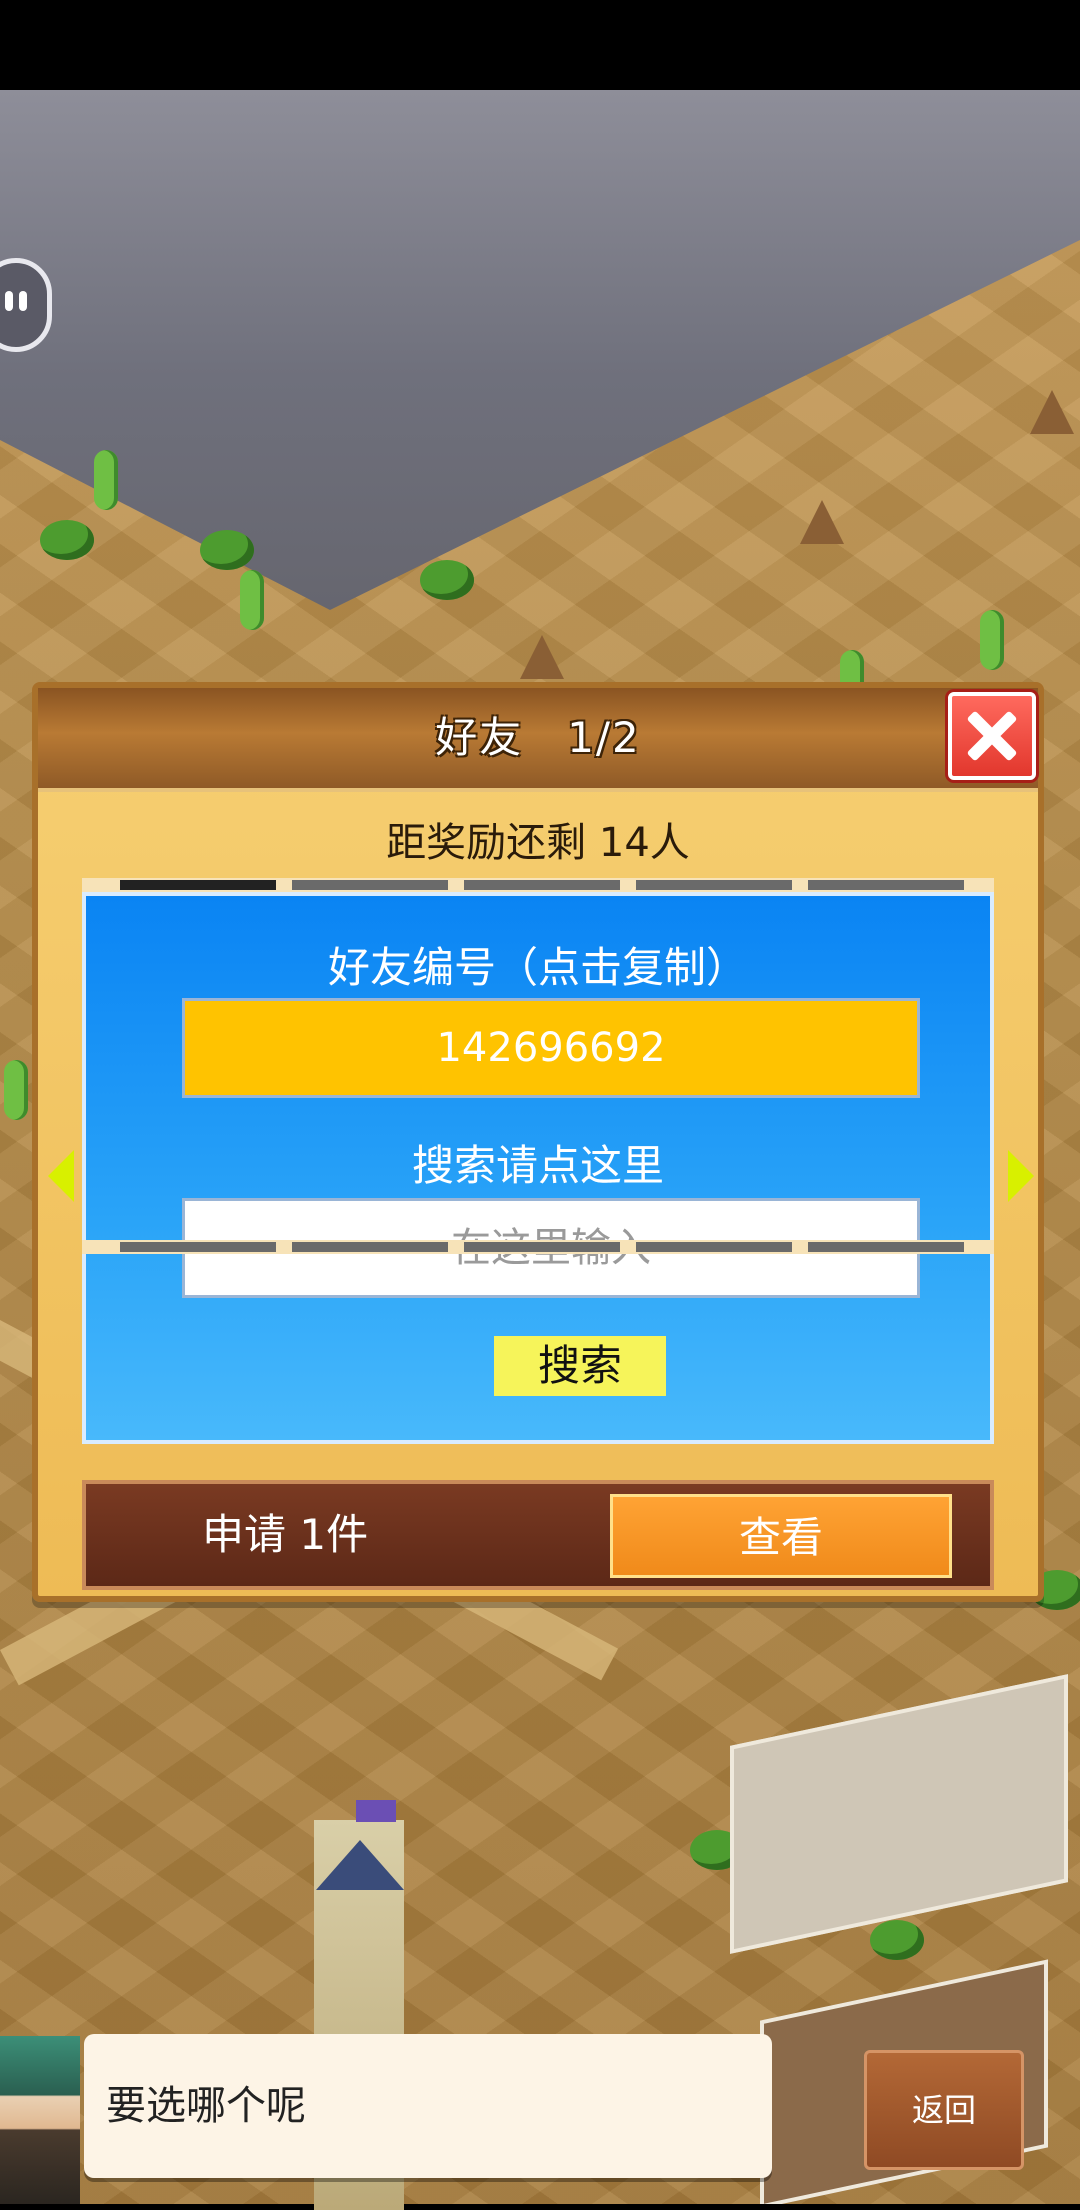 Image resolution: width=1080 pixels, height=2210 pixels. I want to click on status-bar, so click(540, 45).